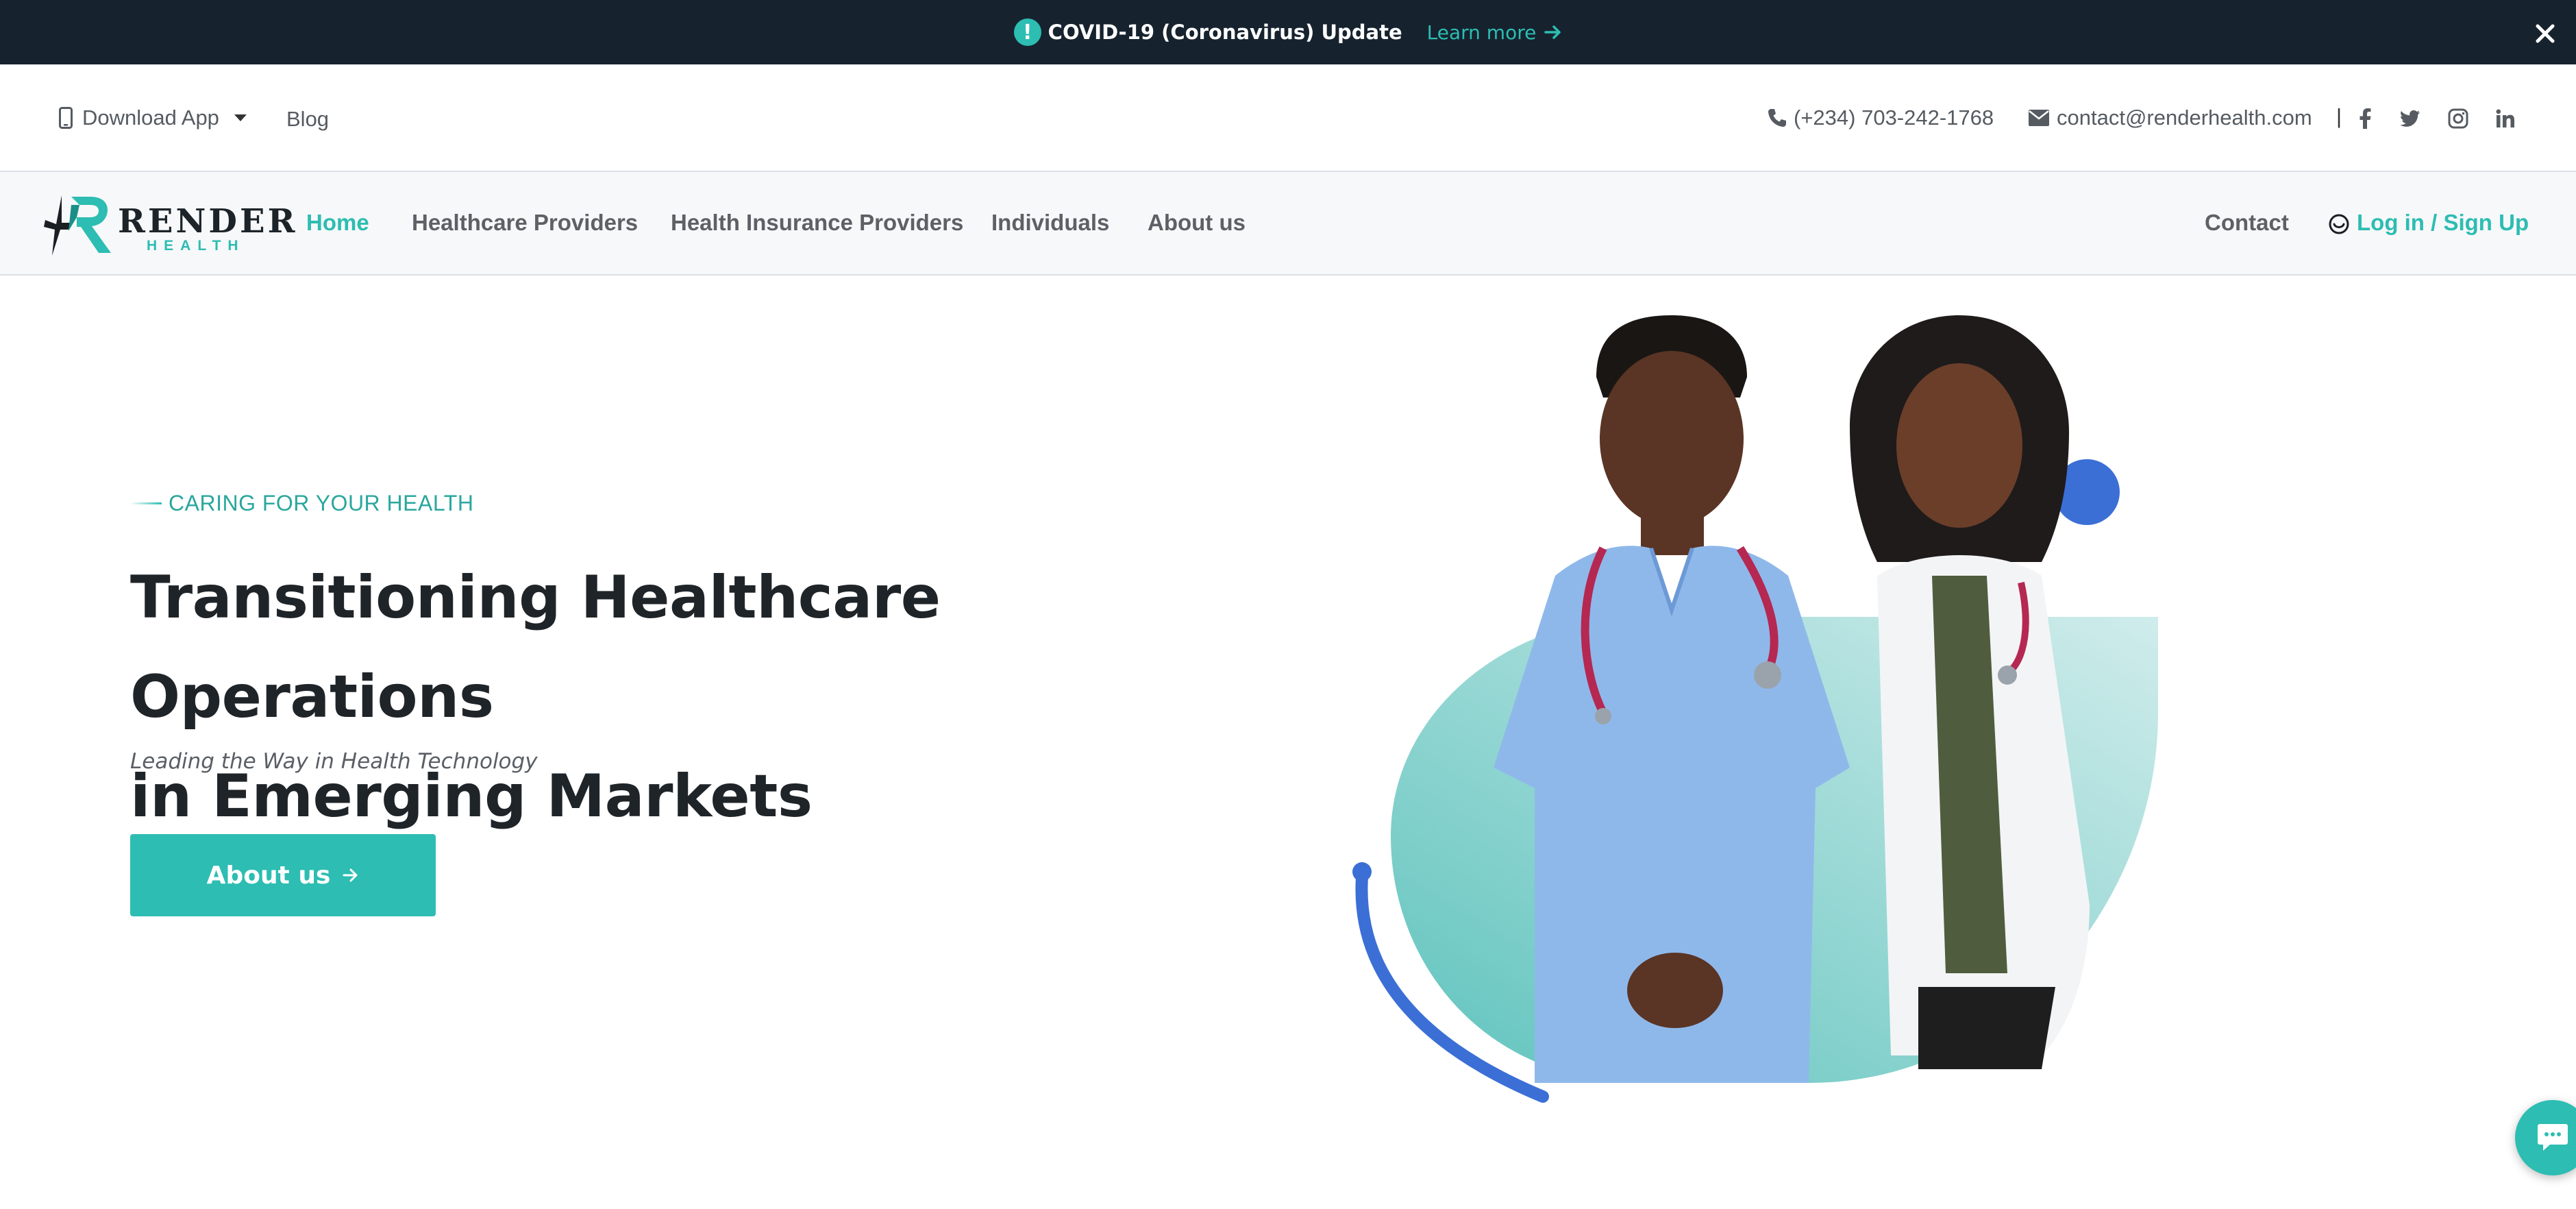  I want to click on hero-subtitle: Leading the Way in Health Technology, so click(334, 761).